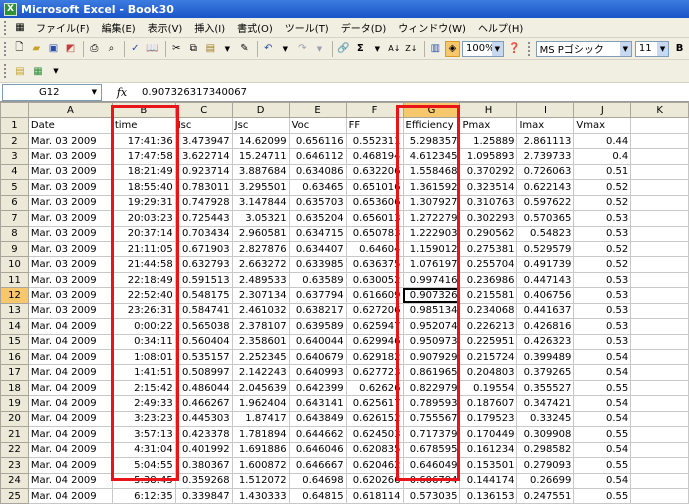 The height and width of the screenshot is (504, 689). Describe the element at coordinates (374, 218) in the screenshot. I see `data-cell: 0.656013` at that location.